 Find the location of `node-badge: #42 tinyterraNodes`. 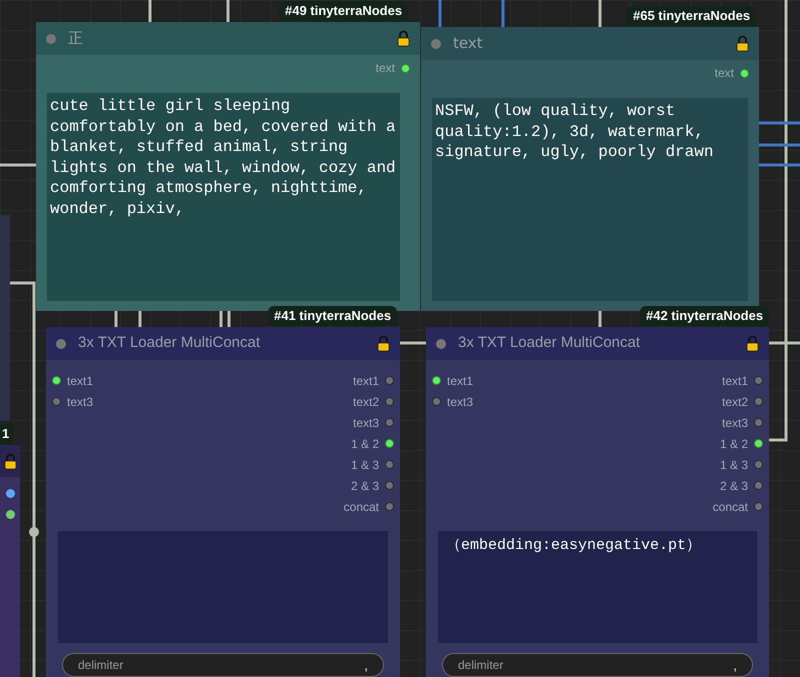

node-badge: #42 tinyterraNodes is located at coordinates (705, 316).